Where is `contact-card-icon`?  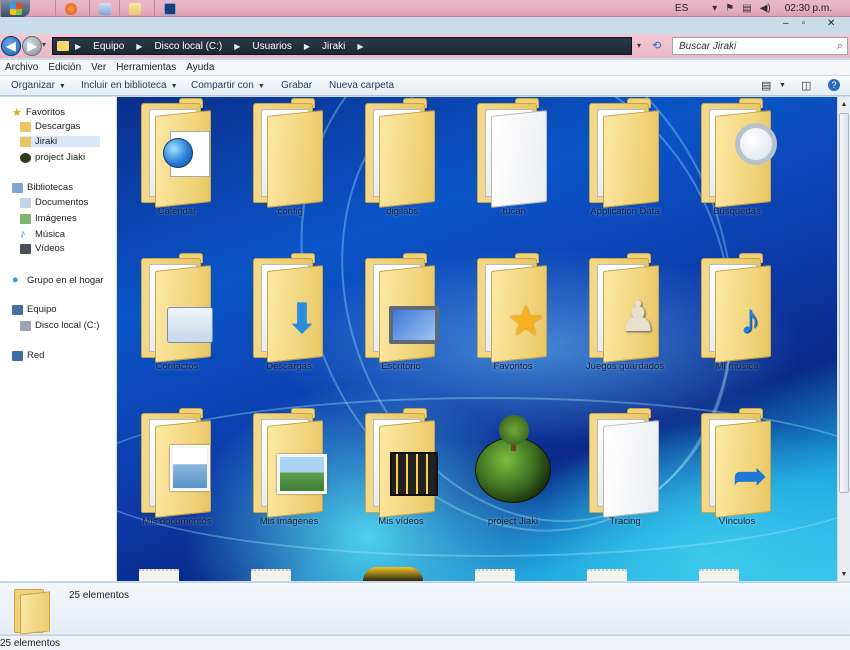
contact-card-icon is located at coordinates (177, 308).